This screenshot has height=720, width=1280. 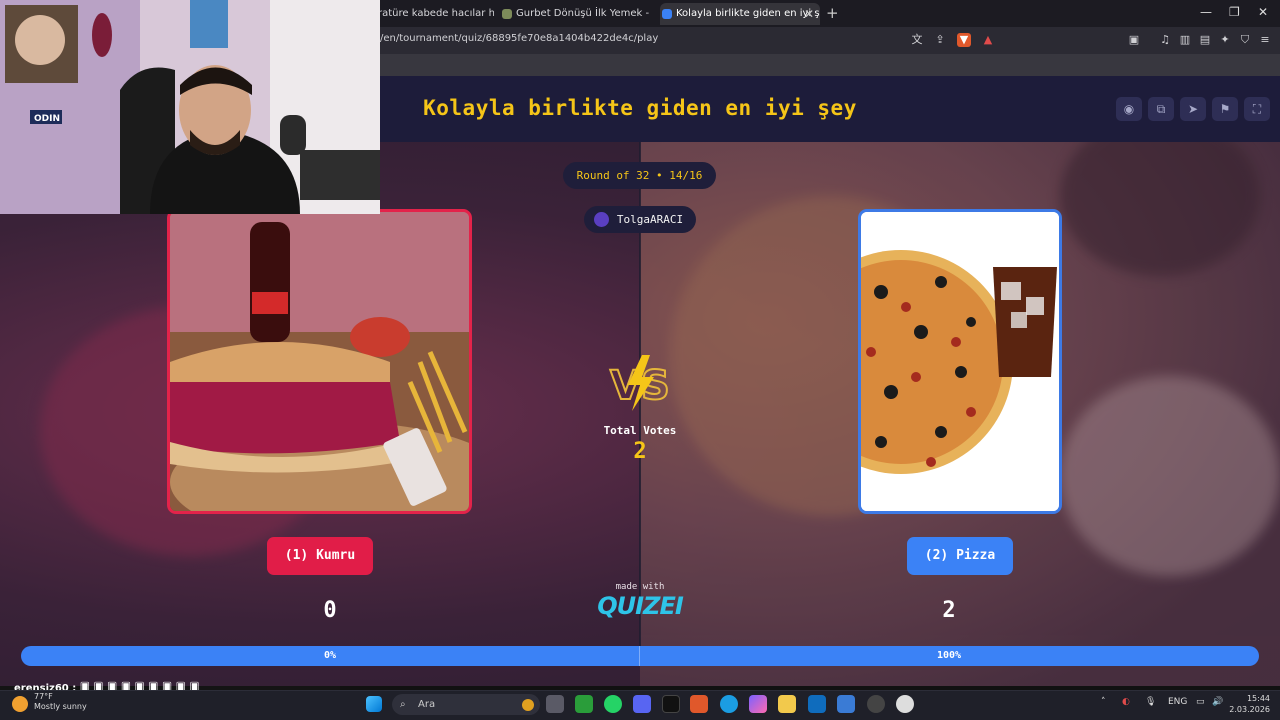 What do you see at coordinates (47, 119) in the screenshot?
I see `svg-text: ODIN` at bounding box center [47, 119].